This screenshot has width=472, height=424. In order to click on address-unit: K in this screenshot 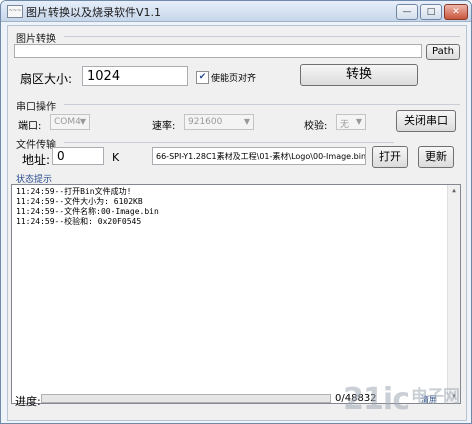, I will do `click(116, 157)`.